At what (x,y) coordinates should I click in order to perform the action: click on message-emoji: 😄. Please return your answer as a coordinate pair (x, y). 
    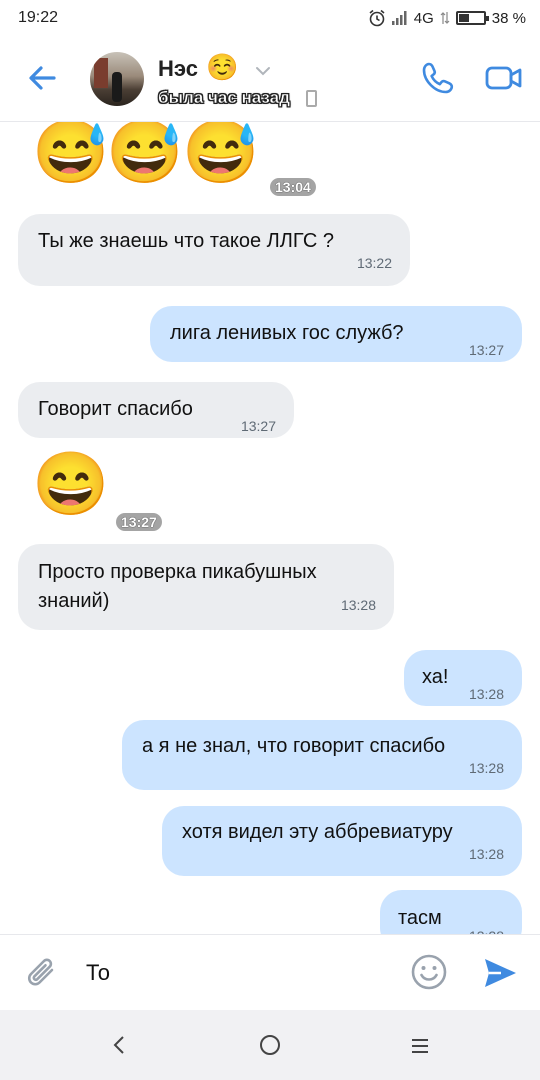
    Looking at the image, I should click on (71, 484).